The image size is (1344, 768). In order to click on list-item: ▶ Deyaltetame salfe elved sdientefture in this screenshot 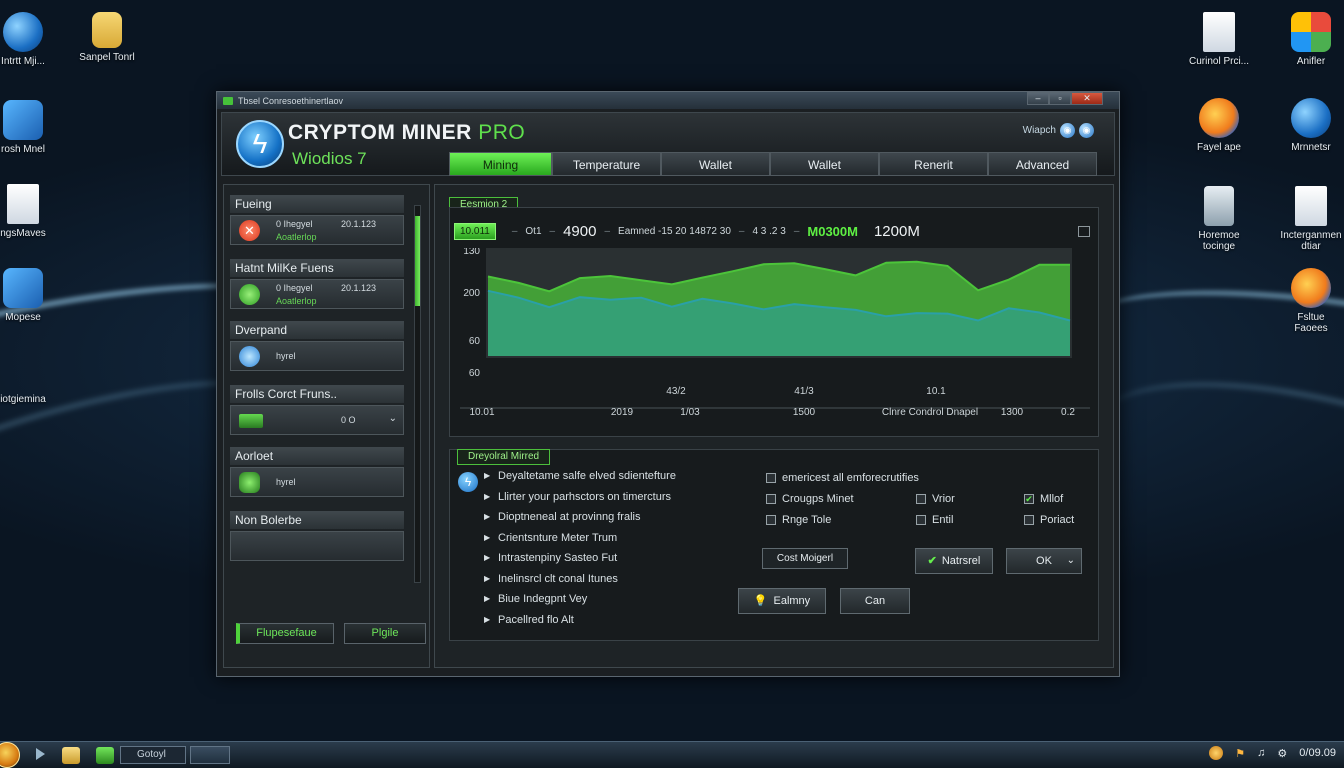, I will do `click(595, 476)`.